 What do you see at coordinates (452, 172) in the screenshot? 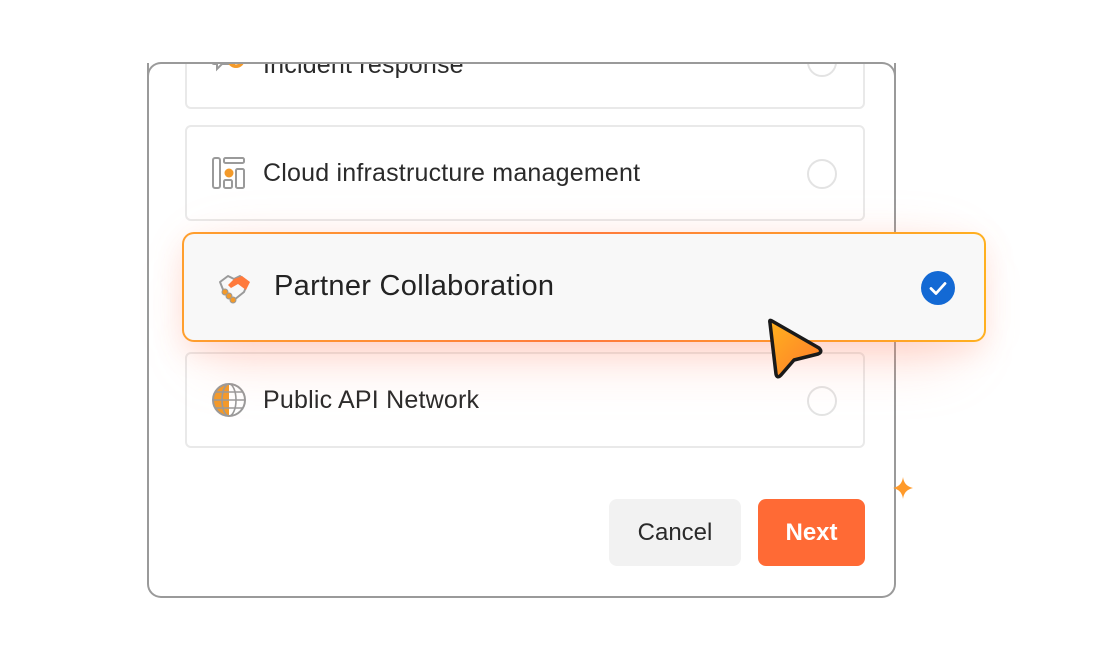
I see `option-label: Cloud infrastructure management` at bounding box center [452, 172].